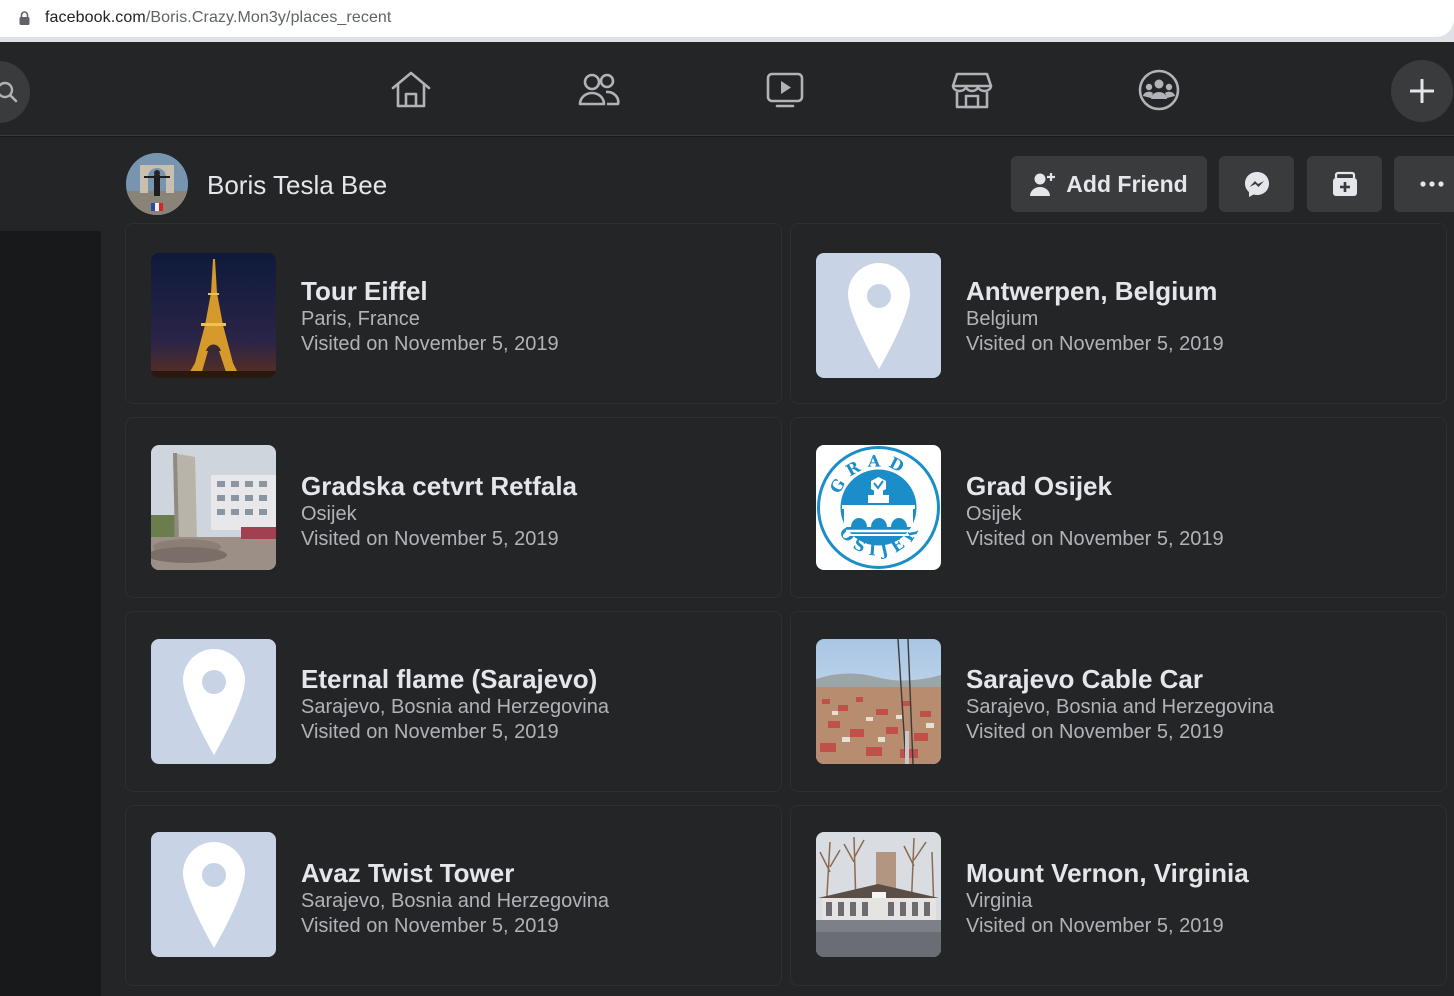  I want to click on mount-vernon-photo, so click(878, 894).